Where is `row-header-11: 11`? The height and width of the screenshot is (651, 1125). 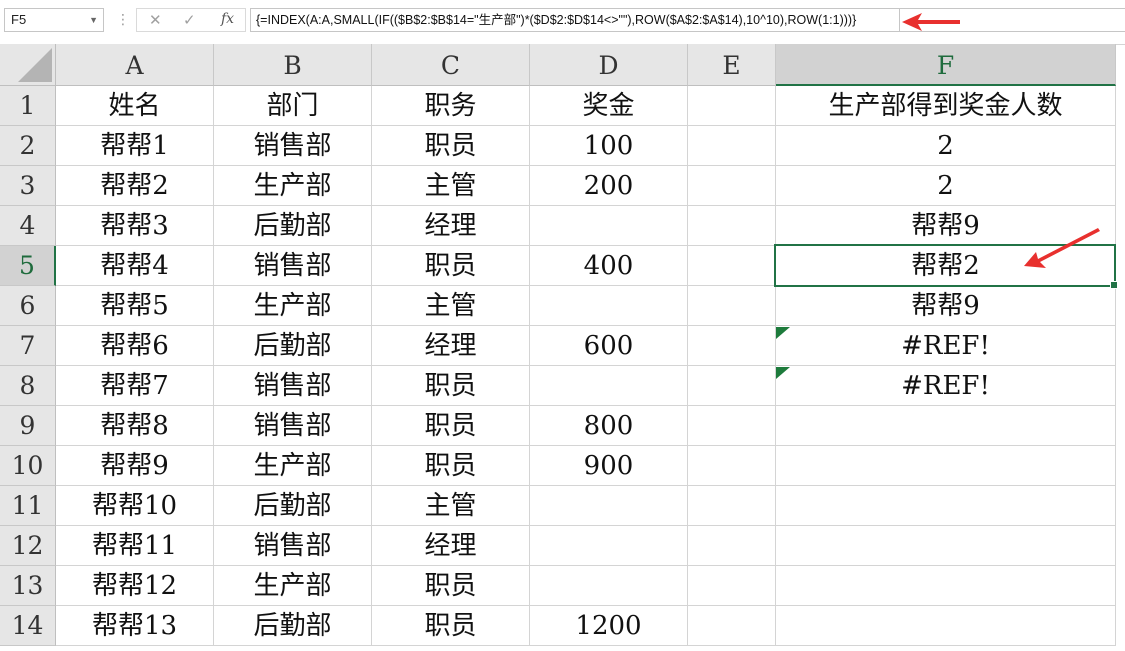 row-header-11: 11 is located at coordinates (28, 506).